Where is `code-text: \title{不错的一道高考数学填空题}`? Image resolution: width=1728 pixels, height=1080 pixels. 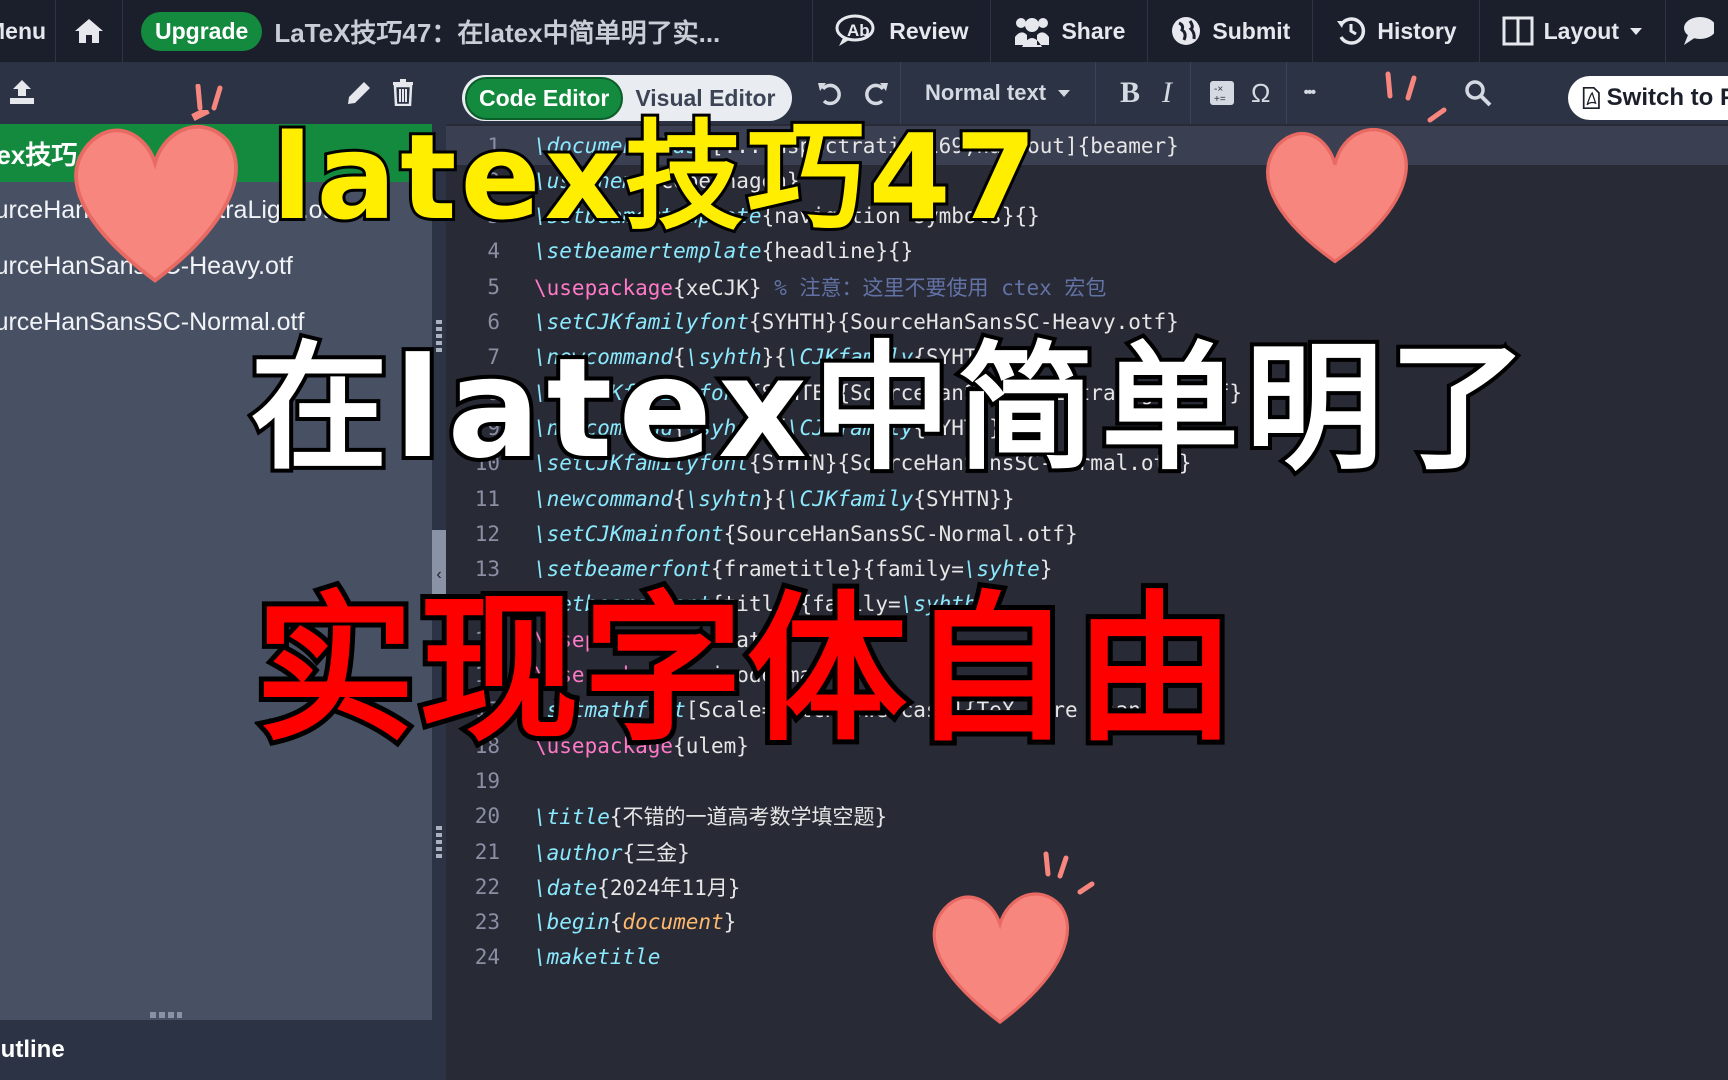
code-text: \title{不错的一道高考数学填空题} is located at coordinates (711, 817).